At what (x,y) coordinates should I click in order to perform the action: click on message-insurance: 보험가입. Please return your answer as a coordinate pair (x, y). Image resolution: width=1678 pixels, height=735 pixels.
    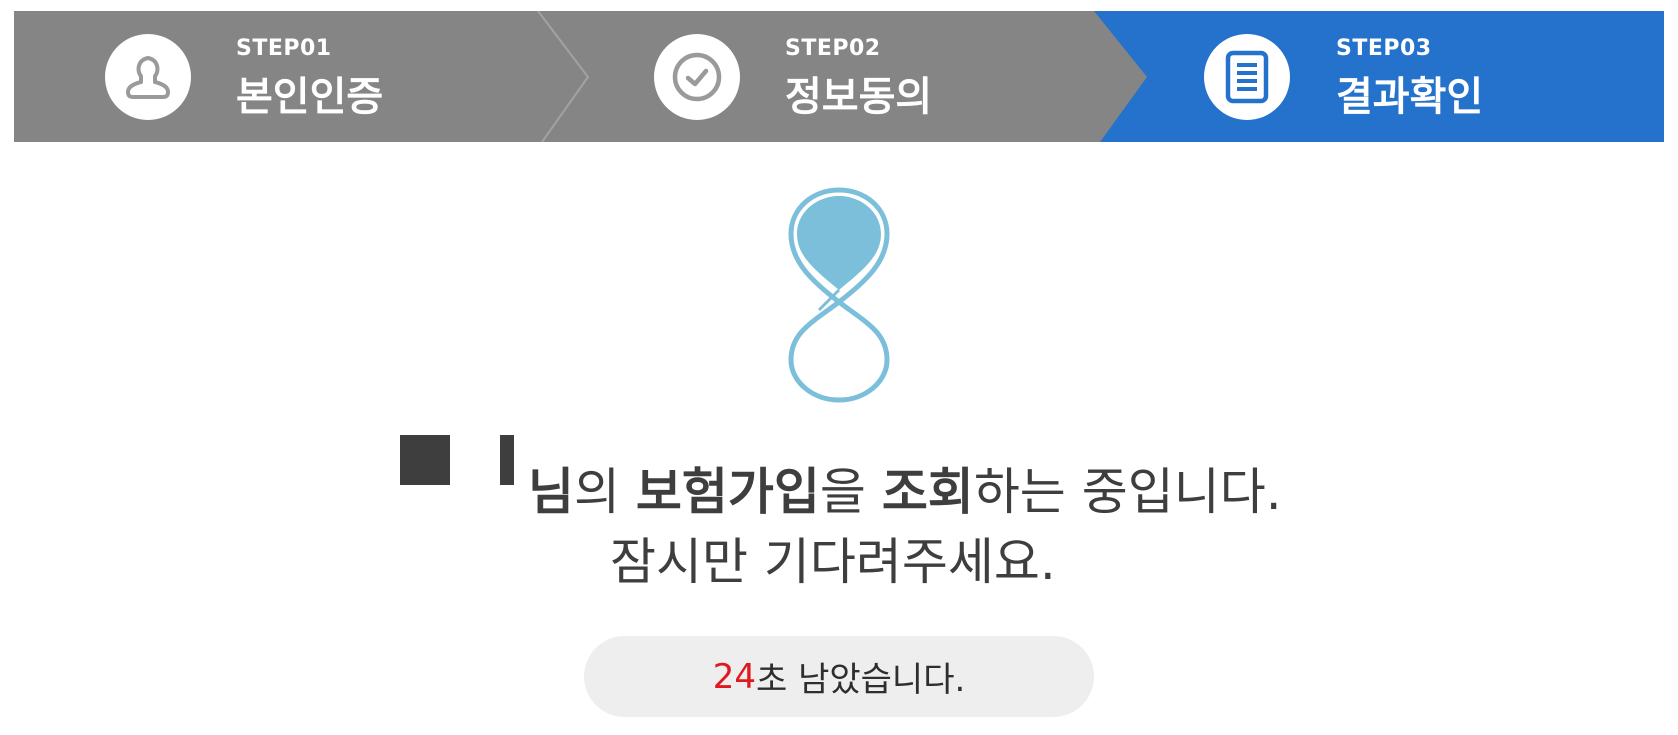
    Looking at the image, I should click on (727, 492).